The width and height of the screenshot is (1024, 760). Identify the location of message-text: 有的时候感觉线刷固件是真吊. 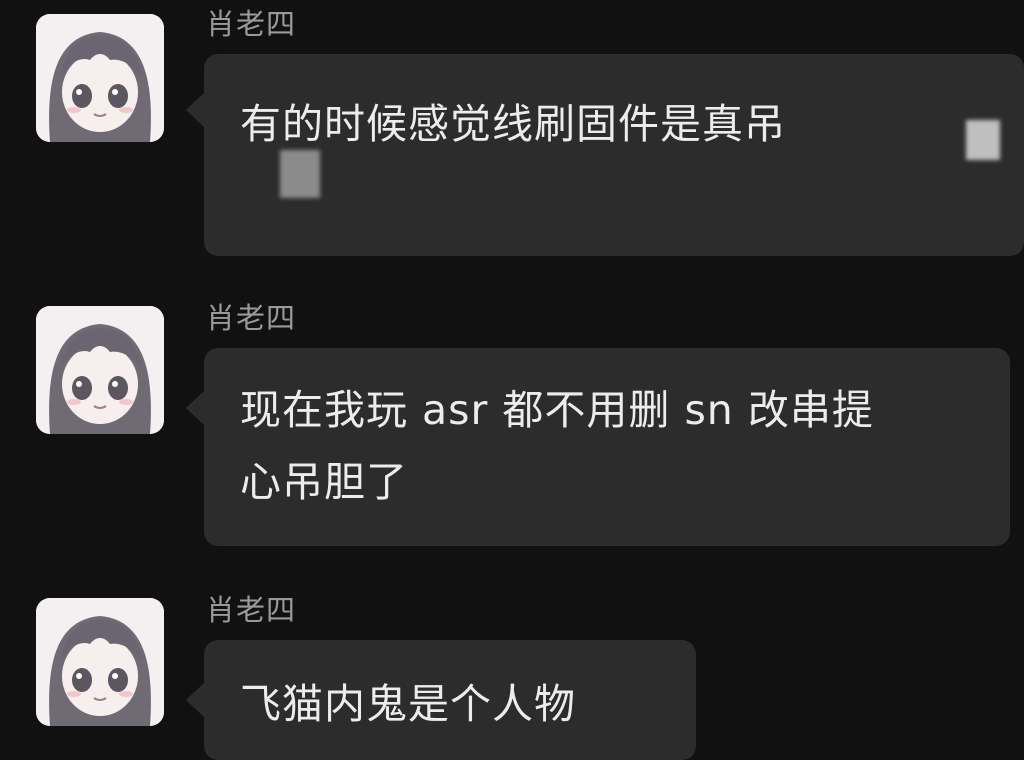
(513, 124).